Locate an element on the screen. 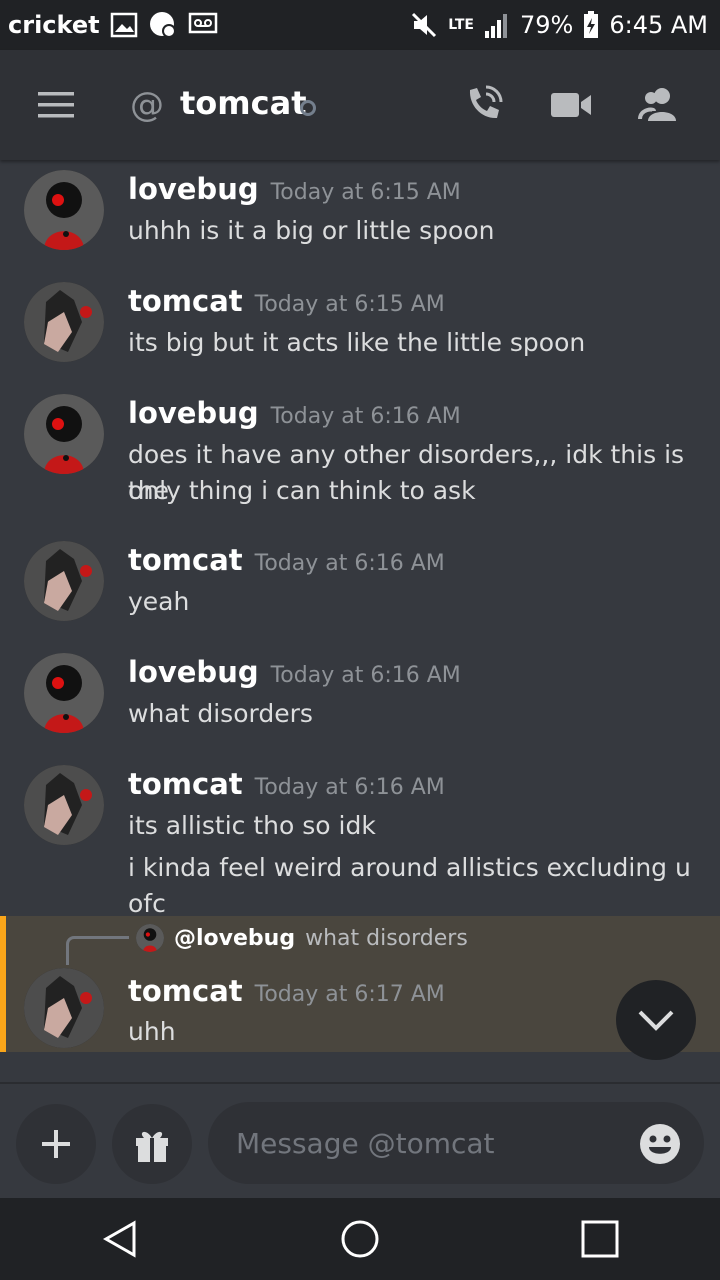 The height and width of the screenshot is (1280, 720). home-icon is located at coordinates (360, 1239).